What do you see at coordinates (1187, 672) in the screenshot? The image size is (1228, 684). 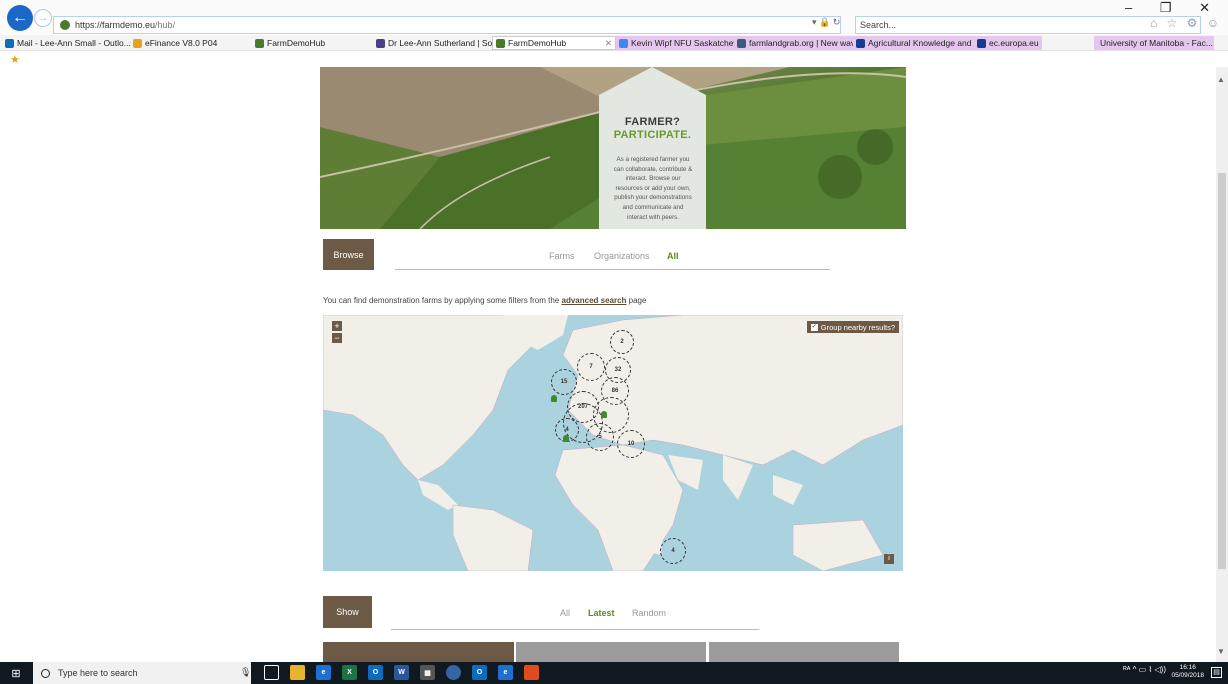 I see `taskbar-clock: 16:16 05/09/2018` at bounding box center [1187, 672].